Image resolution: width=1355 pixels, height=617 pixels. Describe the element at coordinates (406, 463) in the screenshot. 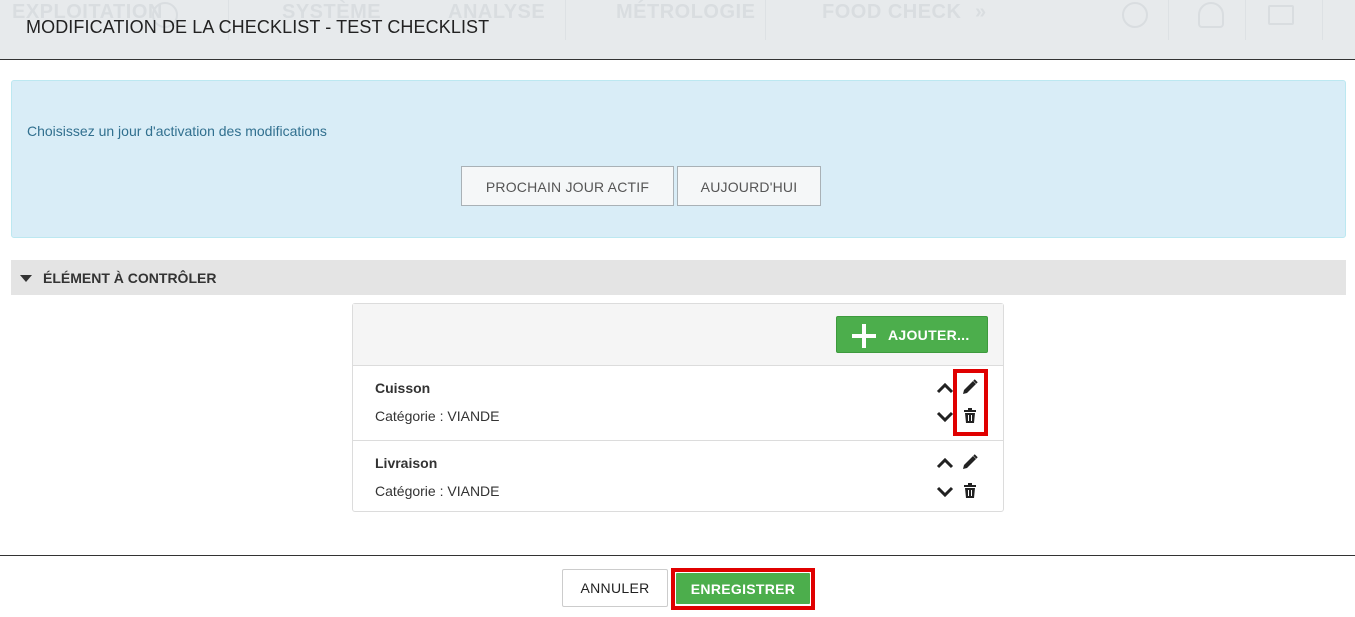

I see `item-name: Livraison` at that location.